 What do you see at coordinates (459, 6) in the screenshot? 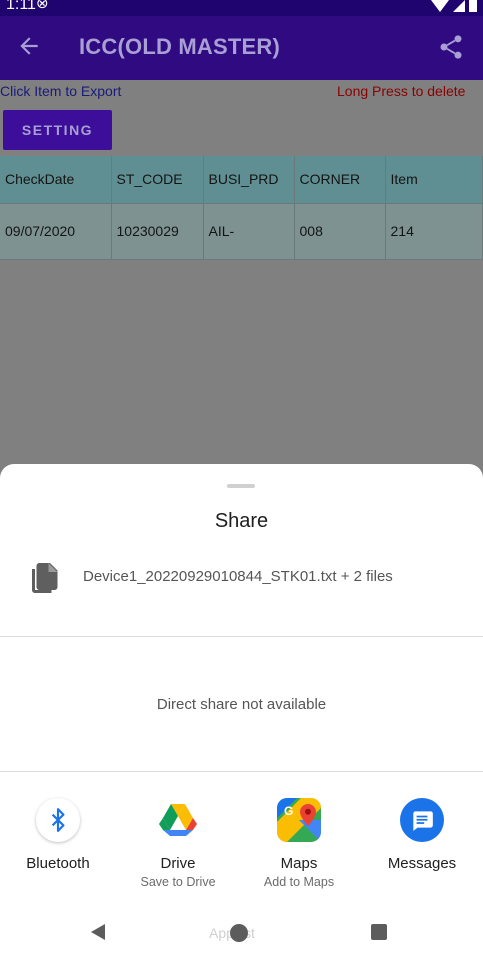
I see `signal-icon` at bounding box center [459, 6].